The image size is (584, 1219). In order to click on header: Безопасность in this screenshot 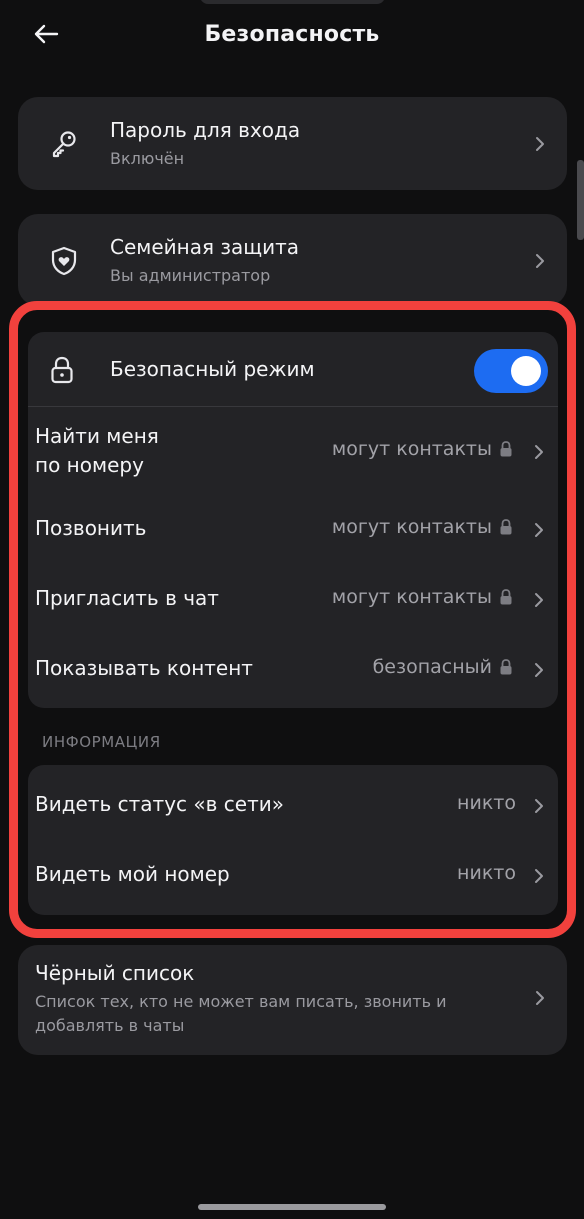, I will do `click(292, 38)`.